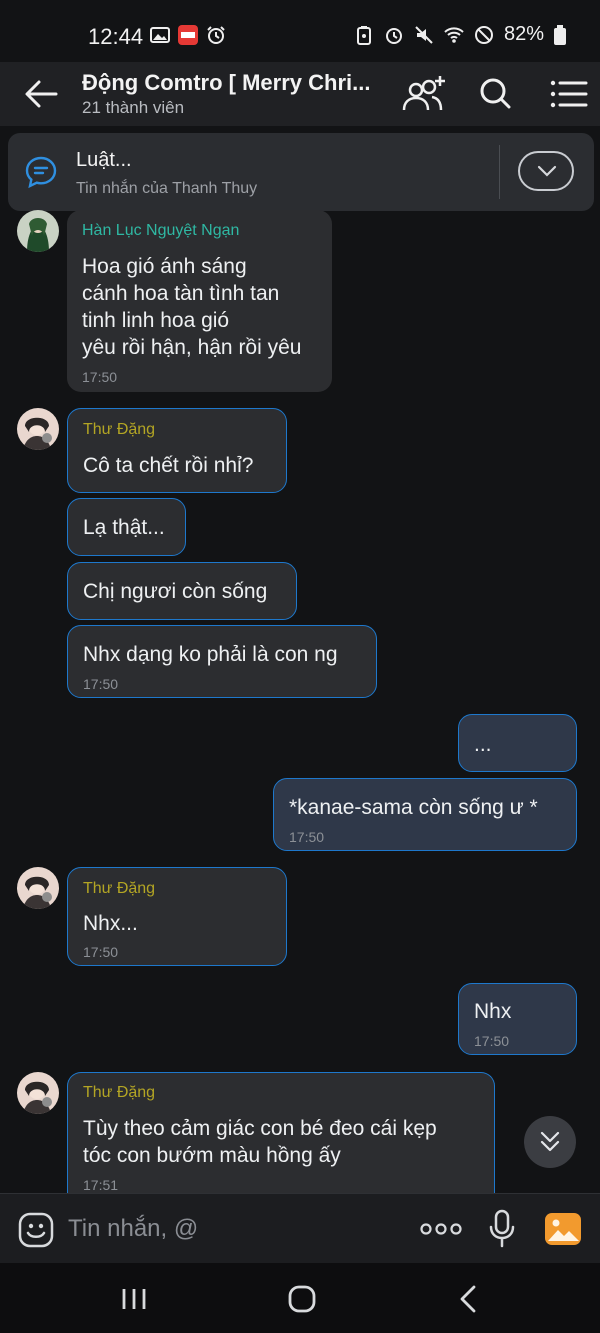  I want to click on pinned-message-banner: Luật... Tin nhắn của Thanh Thuy, so click(301, 172).